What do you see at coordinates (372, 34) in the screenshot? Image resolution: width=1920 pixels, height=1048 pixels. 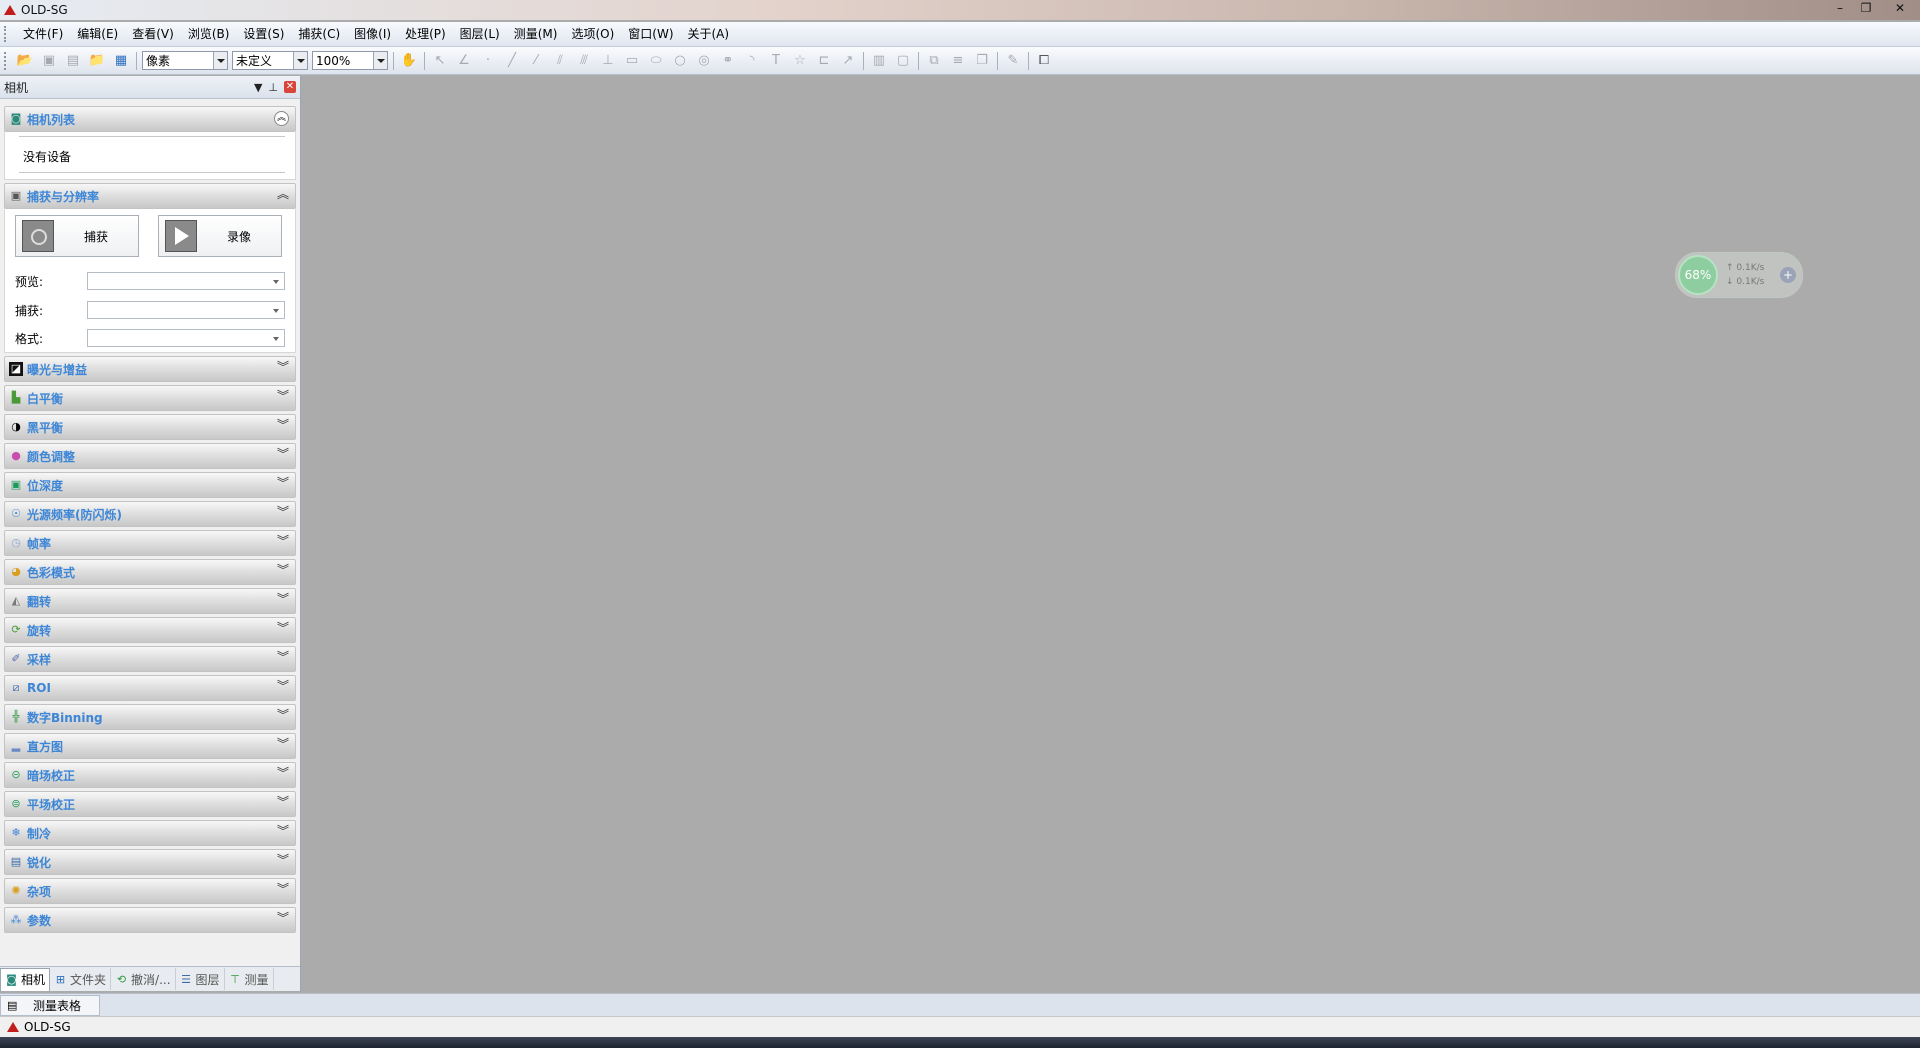 I see `menu-image: 图像(I)` at bounding box center [372, 34].